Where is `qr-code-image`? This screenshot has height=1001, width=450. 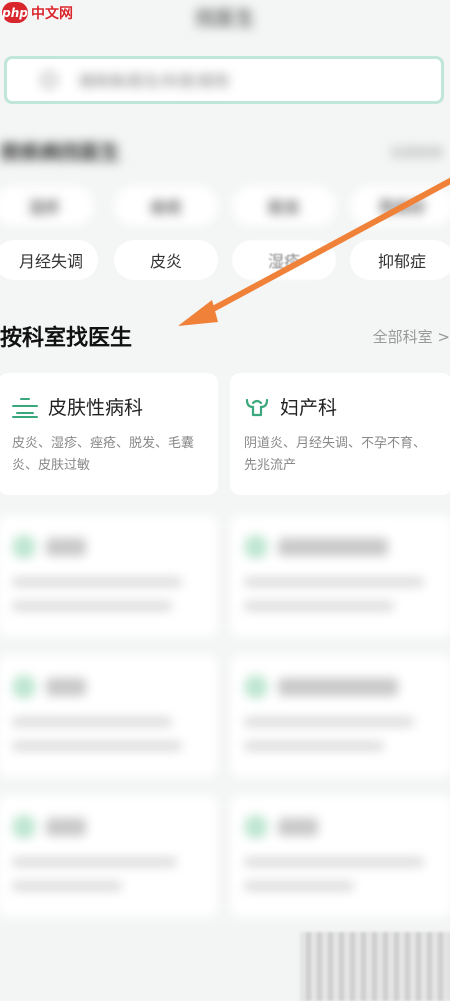
qr-code-image is located at coordinates (375, 966).